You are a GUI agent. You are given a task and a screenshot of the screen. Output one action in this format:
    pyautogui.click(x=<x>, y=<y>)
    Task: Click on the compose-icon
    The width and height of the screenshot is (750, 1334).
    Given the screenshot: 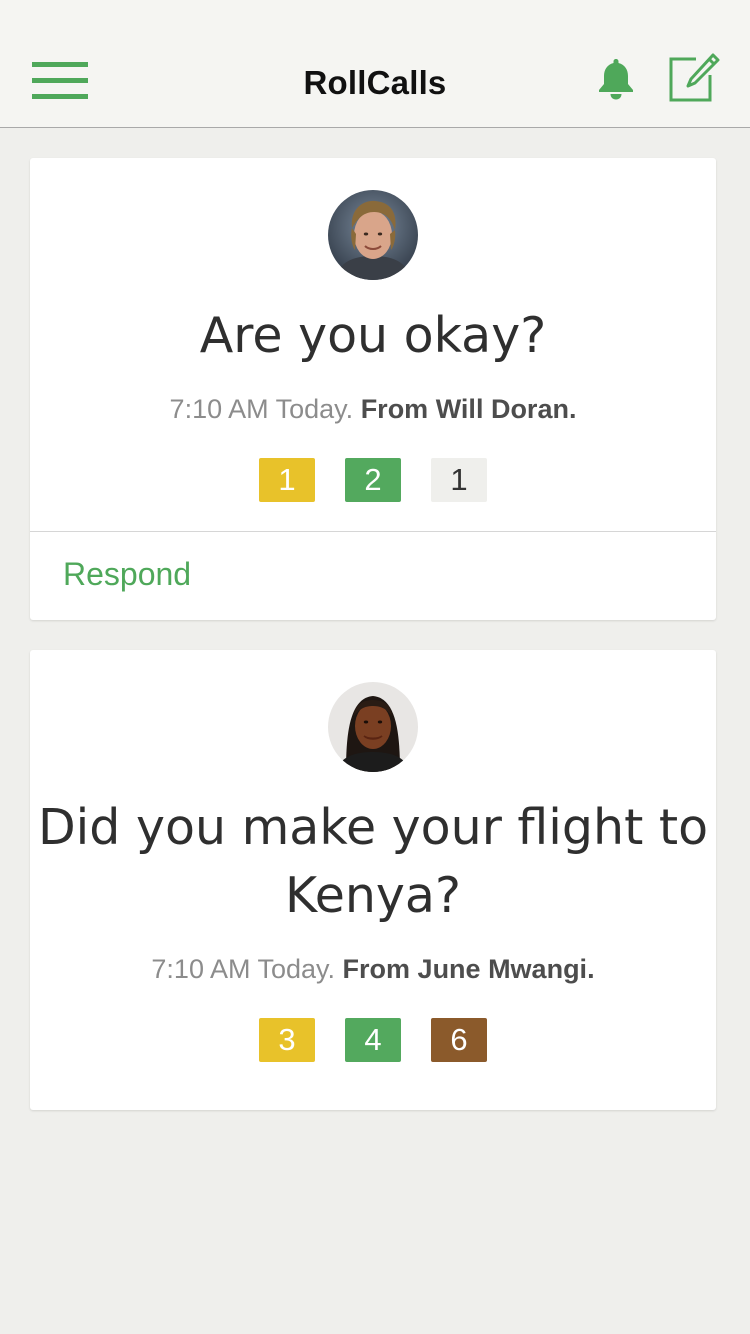 What is the action you would take?
    pyautogui.click(x=694, y=78)
    